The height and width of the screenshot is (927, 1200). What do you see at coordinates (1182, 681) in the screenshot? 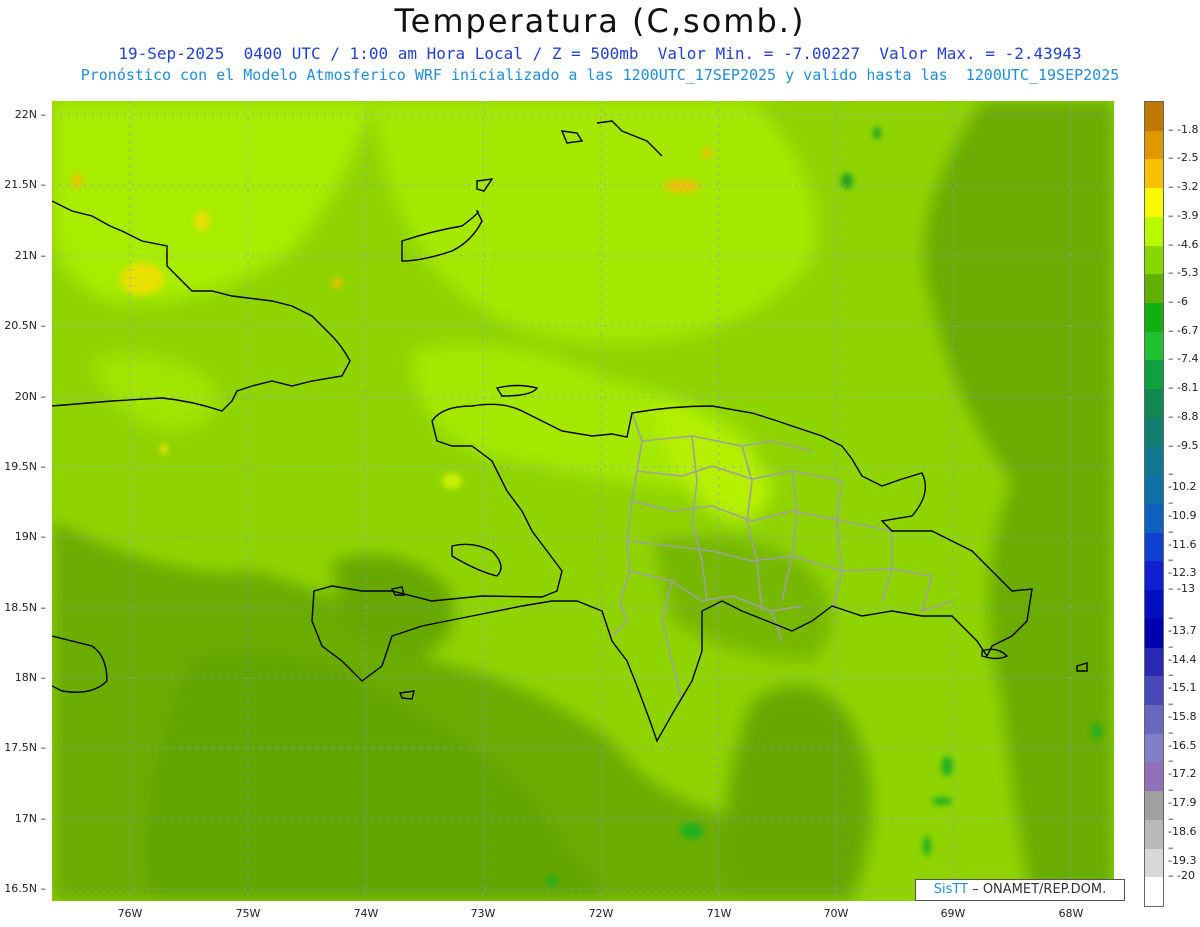
I see `colorbar-label: – -15.1` at bounding box center [1182, 681].